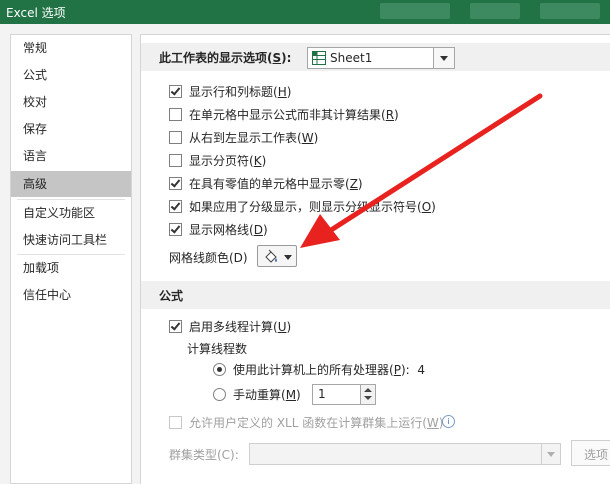 This screenshot has height=484, width=610. What do you see at coordinates (329, 370) in the screenshot?
I see `option-label: 使用此计算机上的所有处理器(P): 4` at bounding box center [329, 370].